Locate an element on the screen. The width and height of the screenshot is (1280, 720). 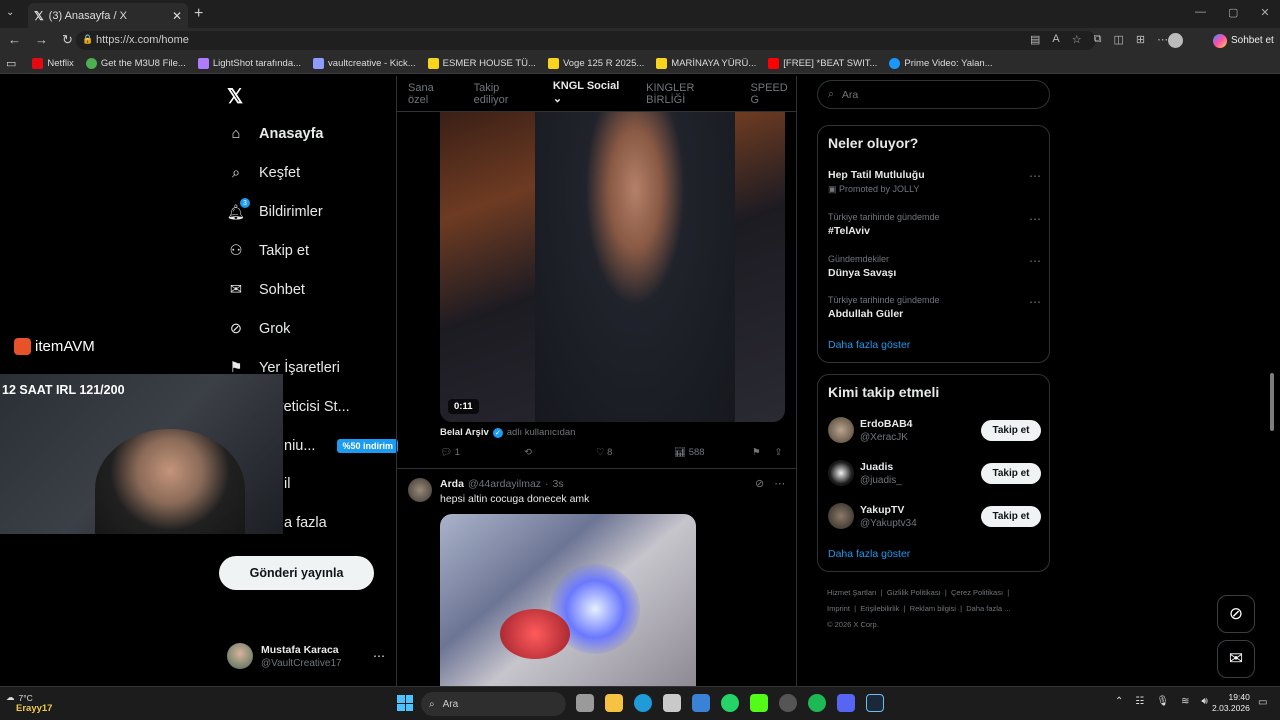
footer-cookie-link: Çerez Politikası is located at coordinates (977, 592).